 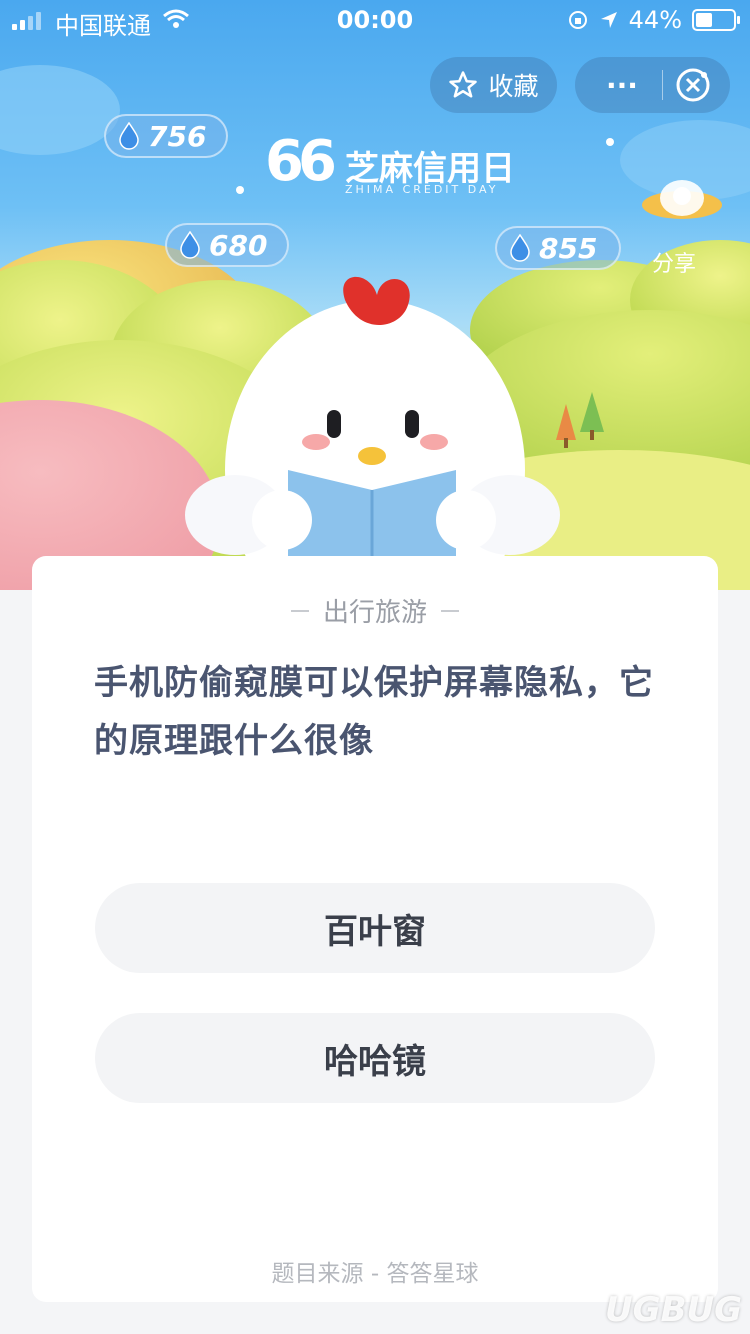 What do you see at coordinates (622, 85) in the screenshot?
I see `more-button: ···` at bounding box center [622, 85].